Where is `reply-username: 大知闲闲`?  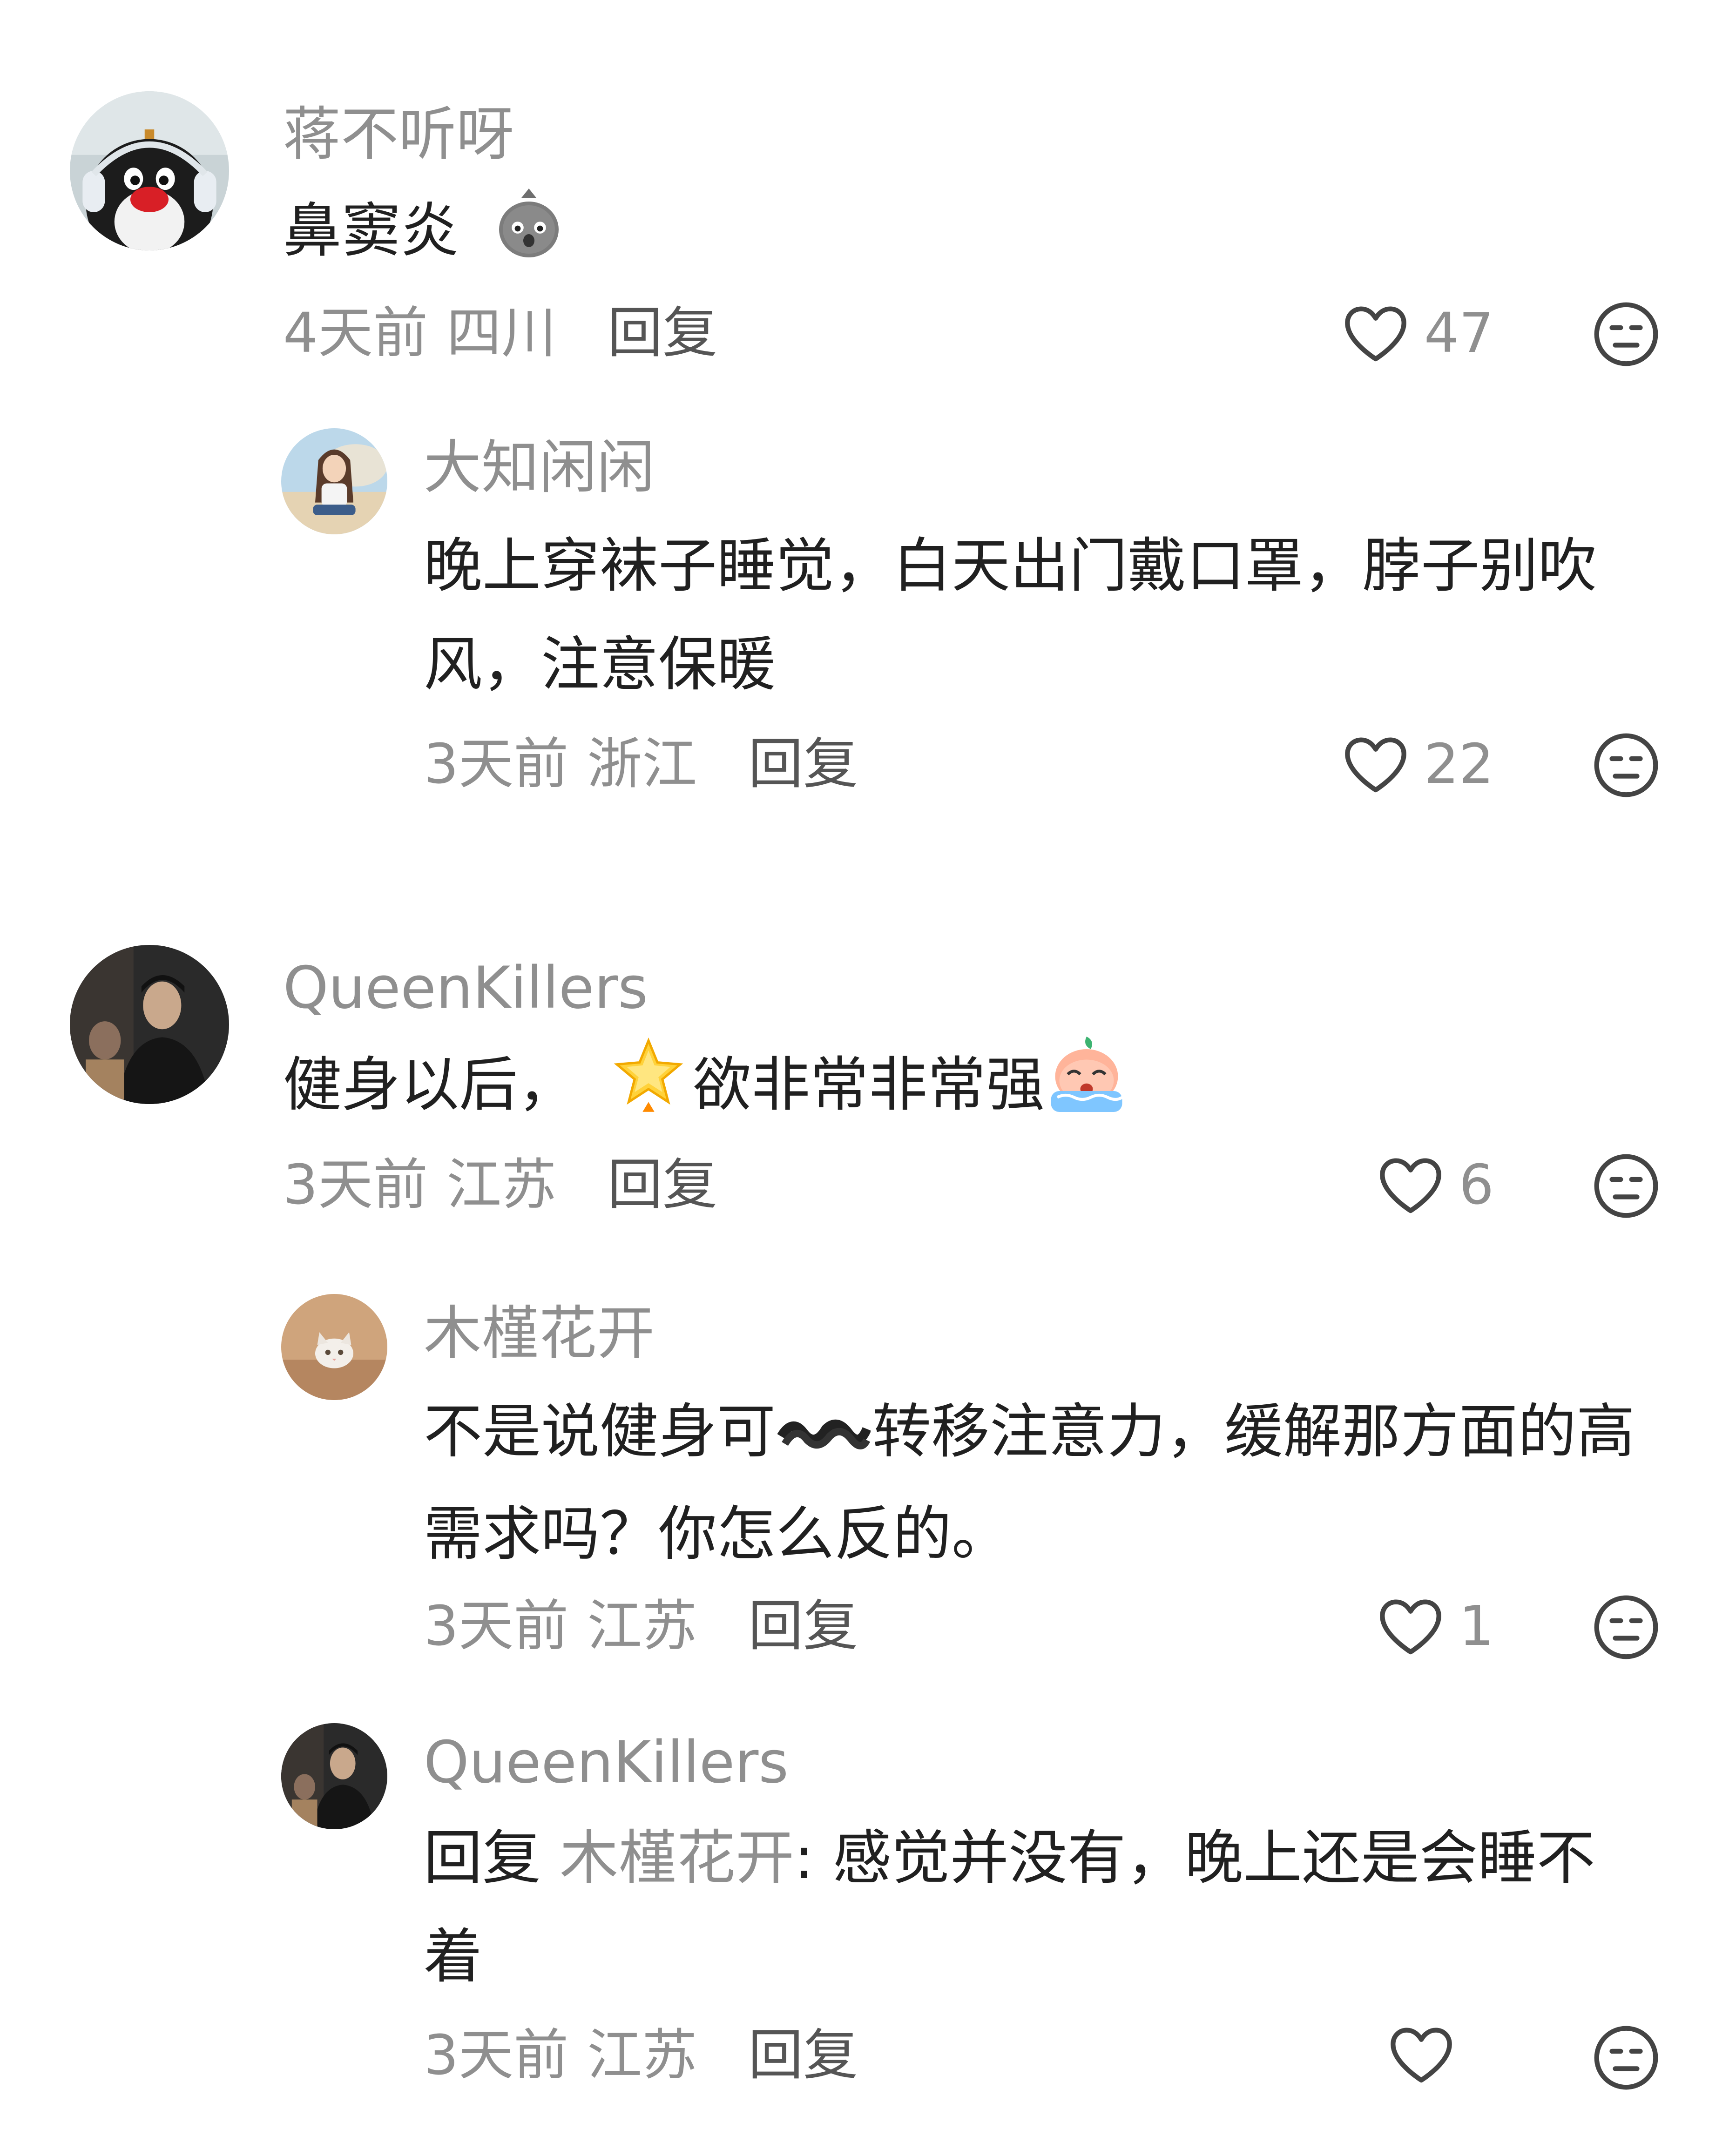
reply-username: 大知闲闲 is located at coordinates (539, 468).